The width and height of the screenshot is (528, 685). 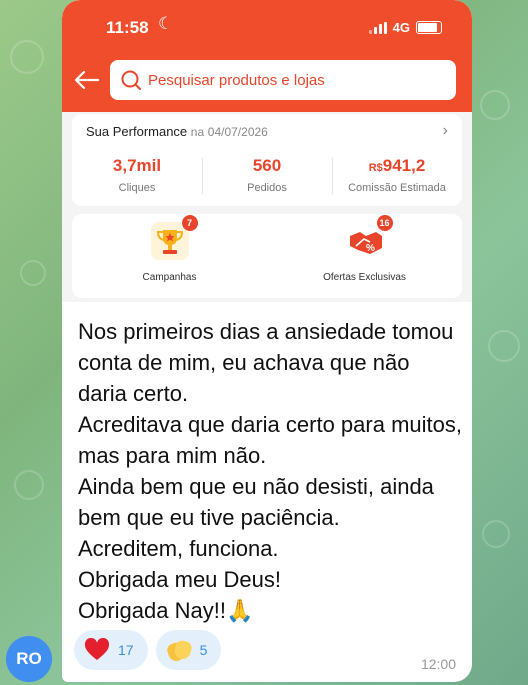 What do you see at coordinates (178, 650) in the screenshot?
I see `clapping-hands-icon` at bounding box center [178, 650].